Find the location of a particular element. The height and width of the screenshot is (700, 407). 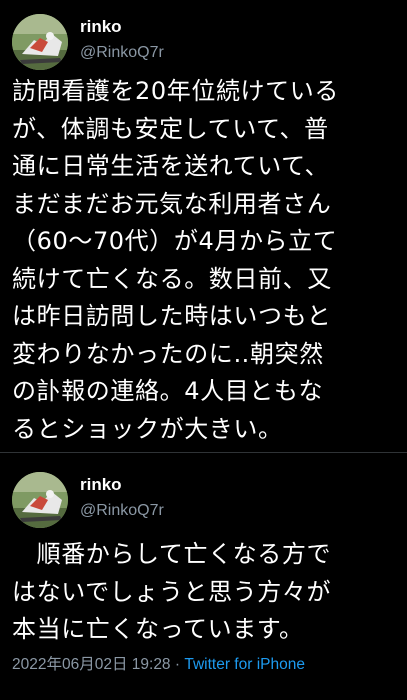

tweet-text-line: はないでしょうと思う方々が is located at coordinates (172, 591).